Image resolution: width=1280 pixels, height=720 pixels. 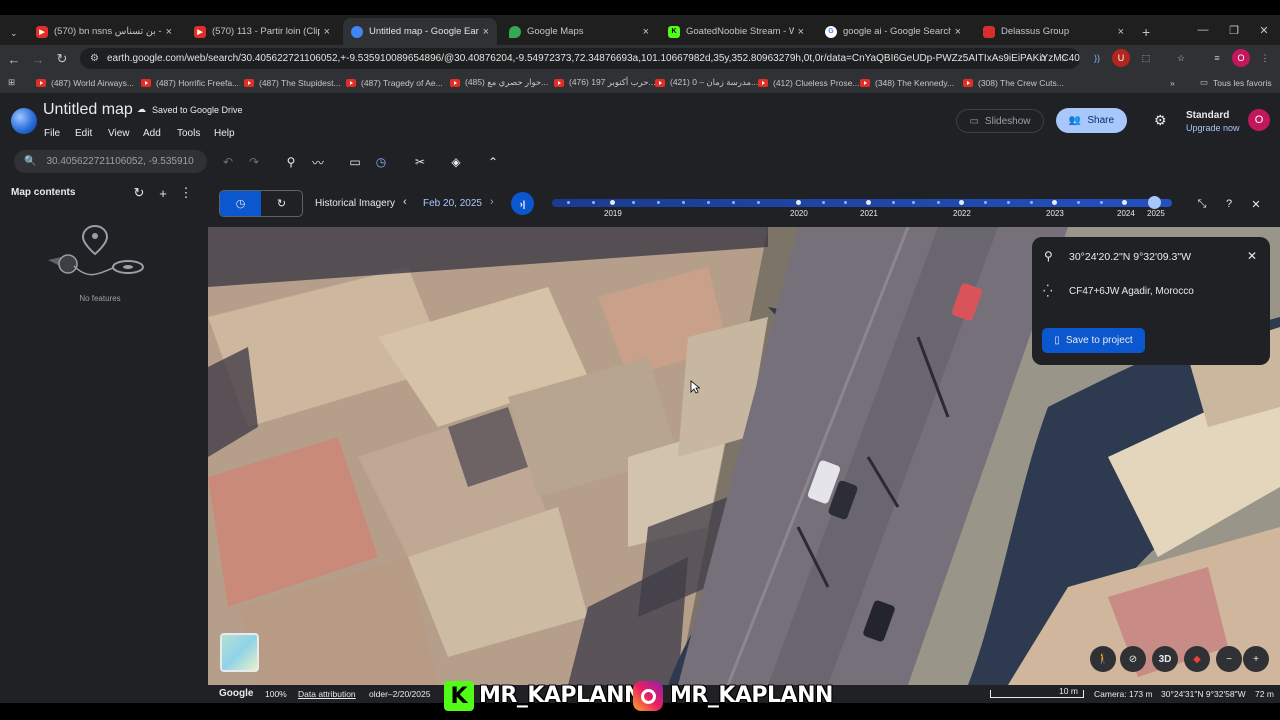 What do you see at coordinates (83, 133) in the screenshot?
I see `menu-edit: Edit` at bounding box center [83, 133].